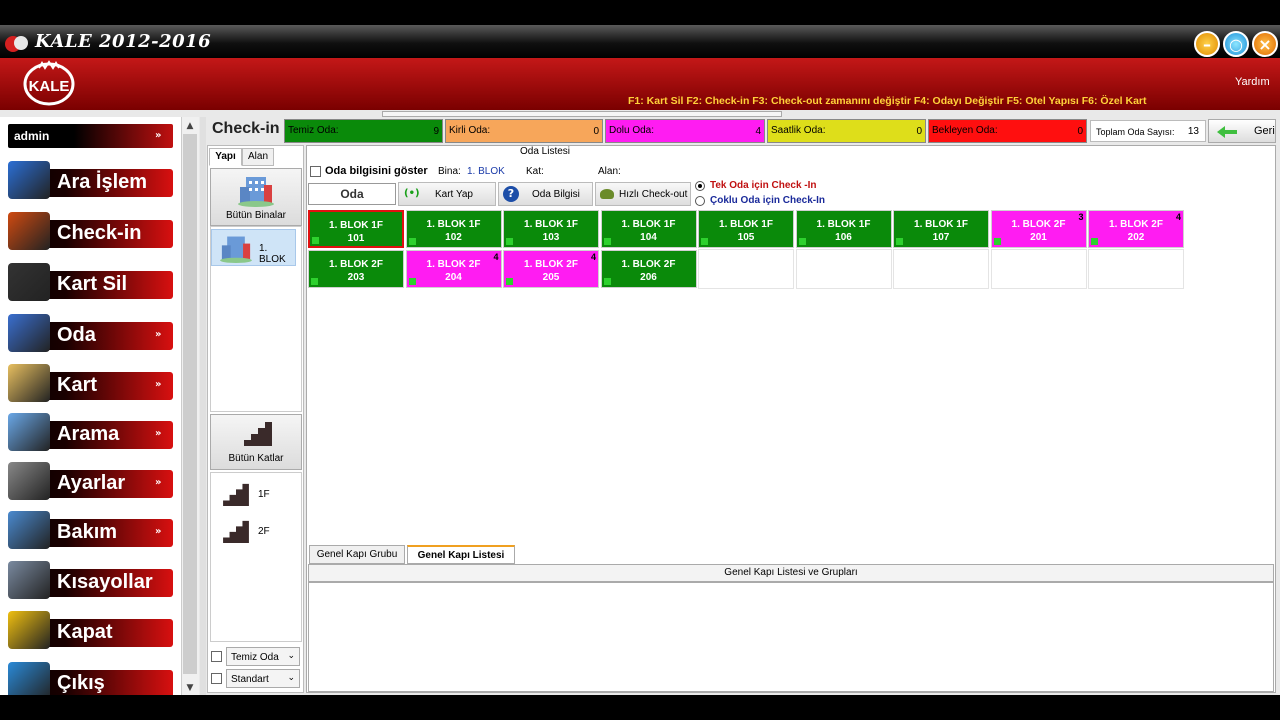 This screenshot has height=720, width=1280. What do you see at coordinates (29, 180) in the screenshot?
I see `monitor-icon` at bounding box center [29, 180].